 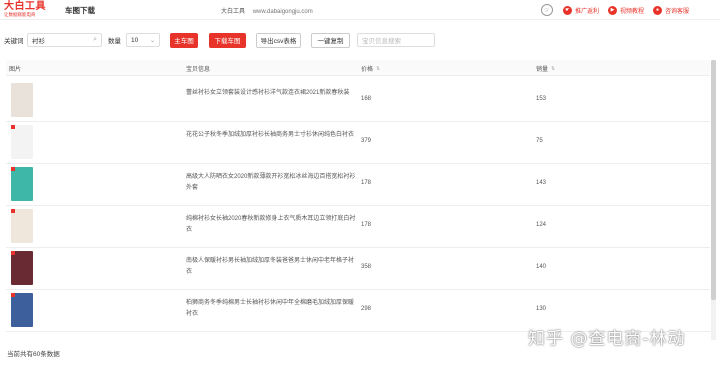 What do you see at coordinates (358, 185) in the screenshot?
I see `table-row: 高级大人防晒衣女2020新款薄款开衫宽松冰丝海边百搭宽松衬衫外套 178 143` at bounding box center [358, 185].